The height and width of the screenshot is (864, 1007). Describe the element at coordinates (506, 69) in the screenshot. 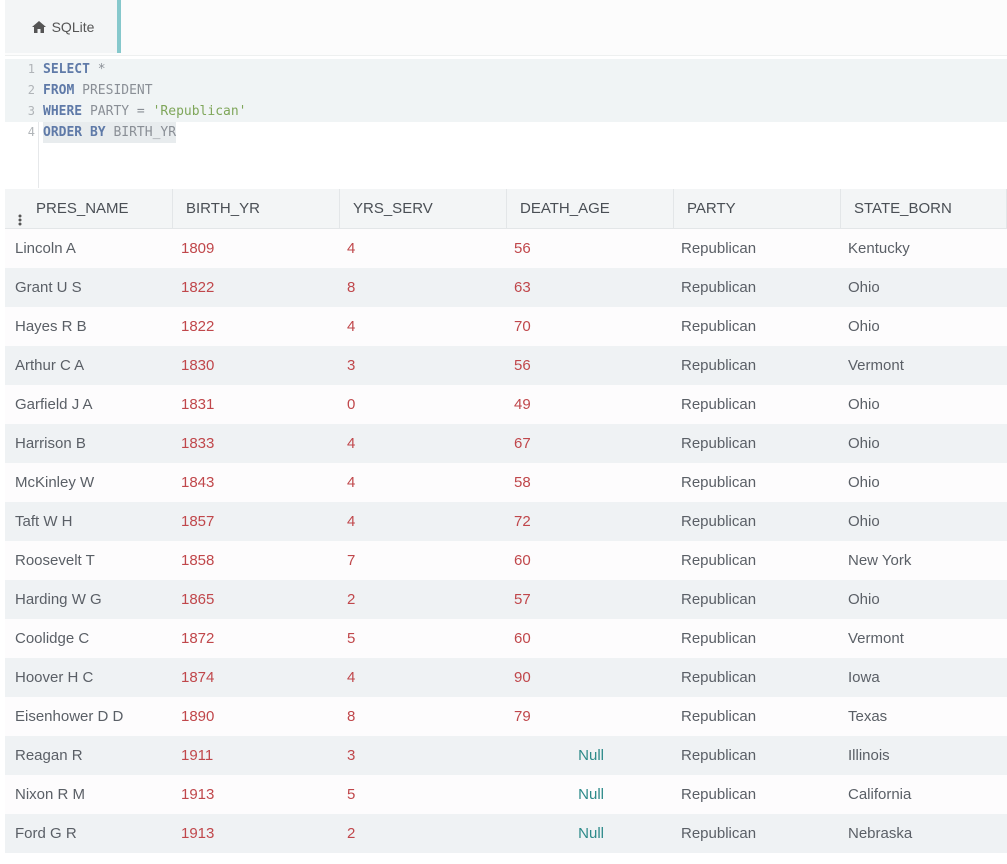

I see `code-line: 1 SELECT *` at that location.